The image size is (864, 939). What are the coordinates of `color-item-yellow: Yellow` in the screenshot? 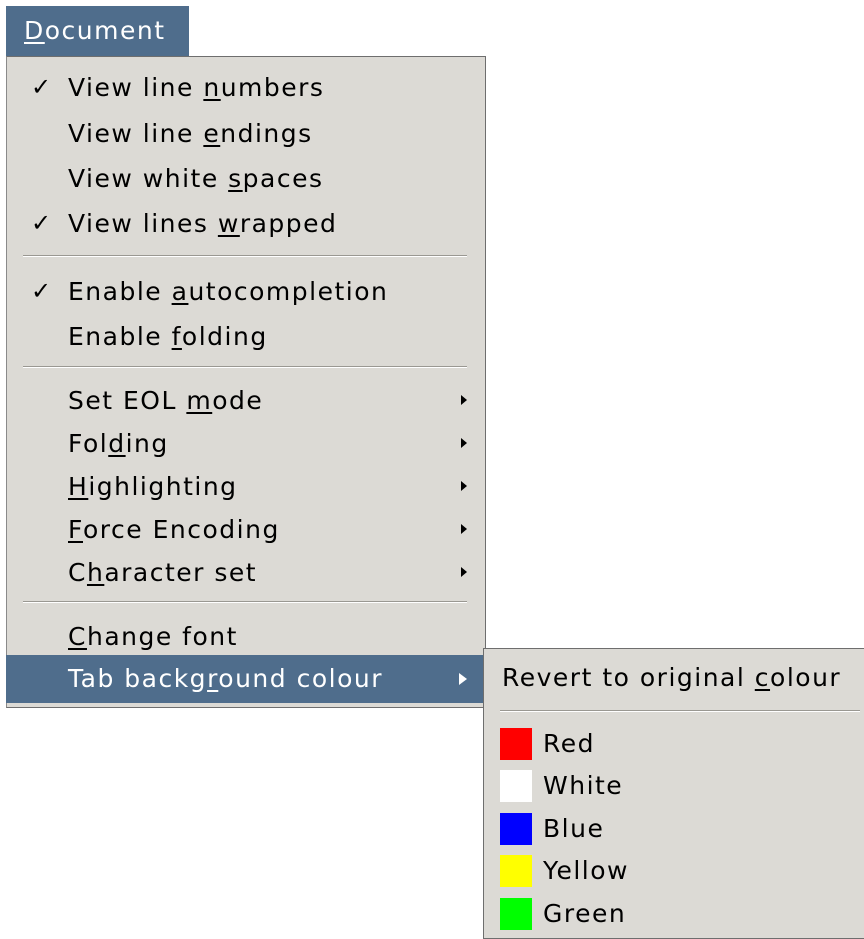 It's located at (674, 870).